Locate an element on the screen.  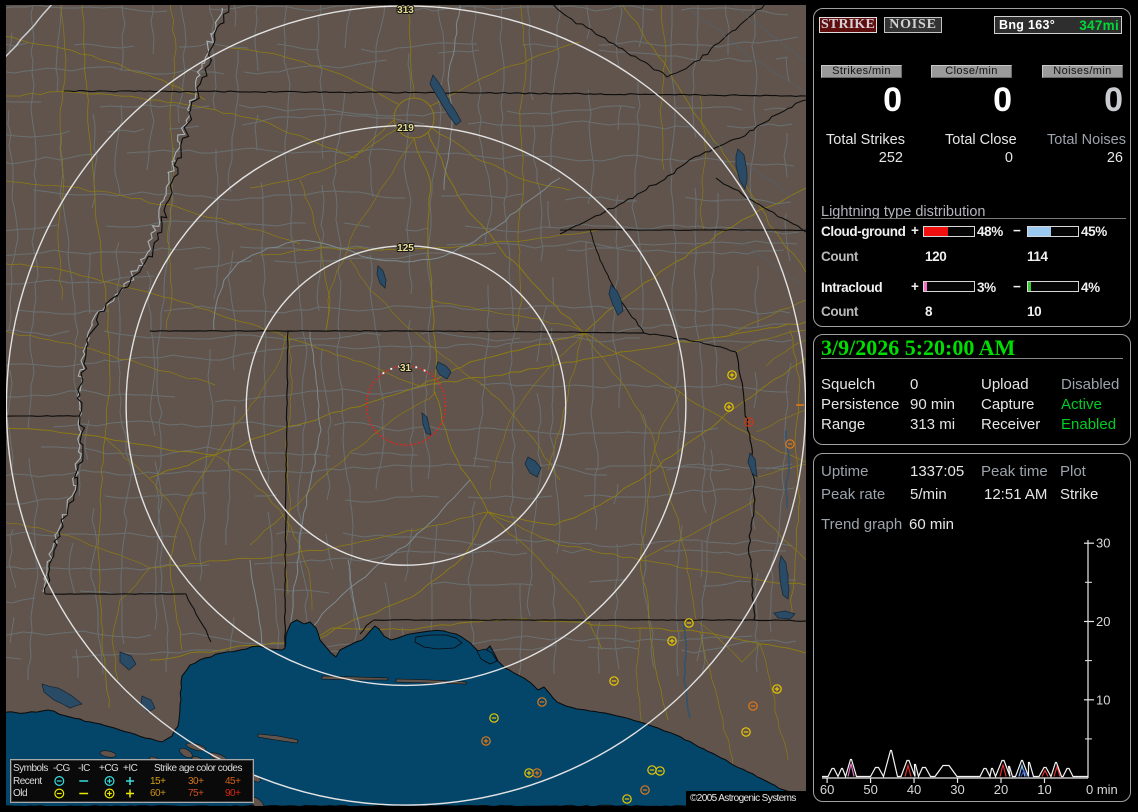
svg-text: 0 min is located at coordinates (1102, 789).